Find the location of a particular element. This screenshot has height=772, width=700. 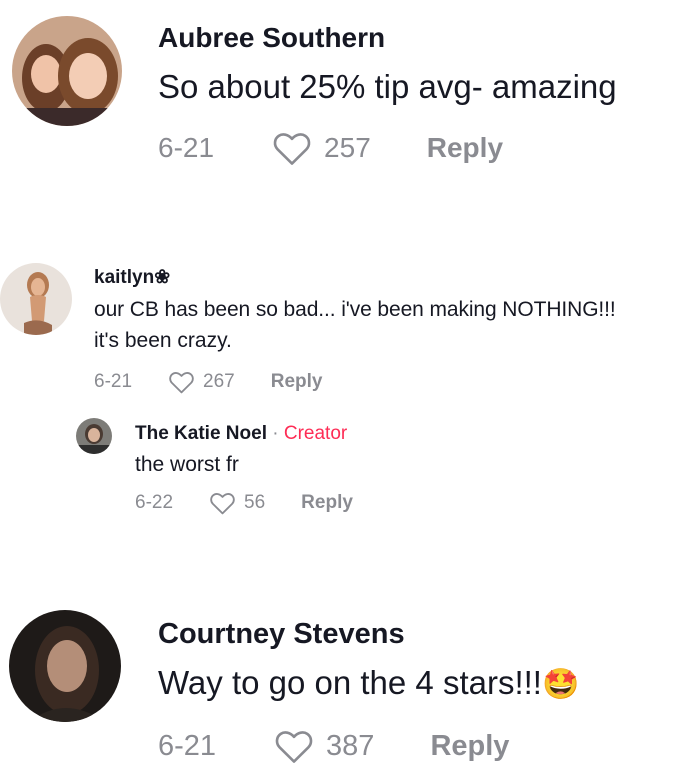

reply-date: 6-22 is located at coordinates (154, 502).